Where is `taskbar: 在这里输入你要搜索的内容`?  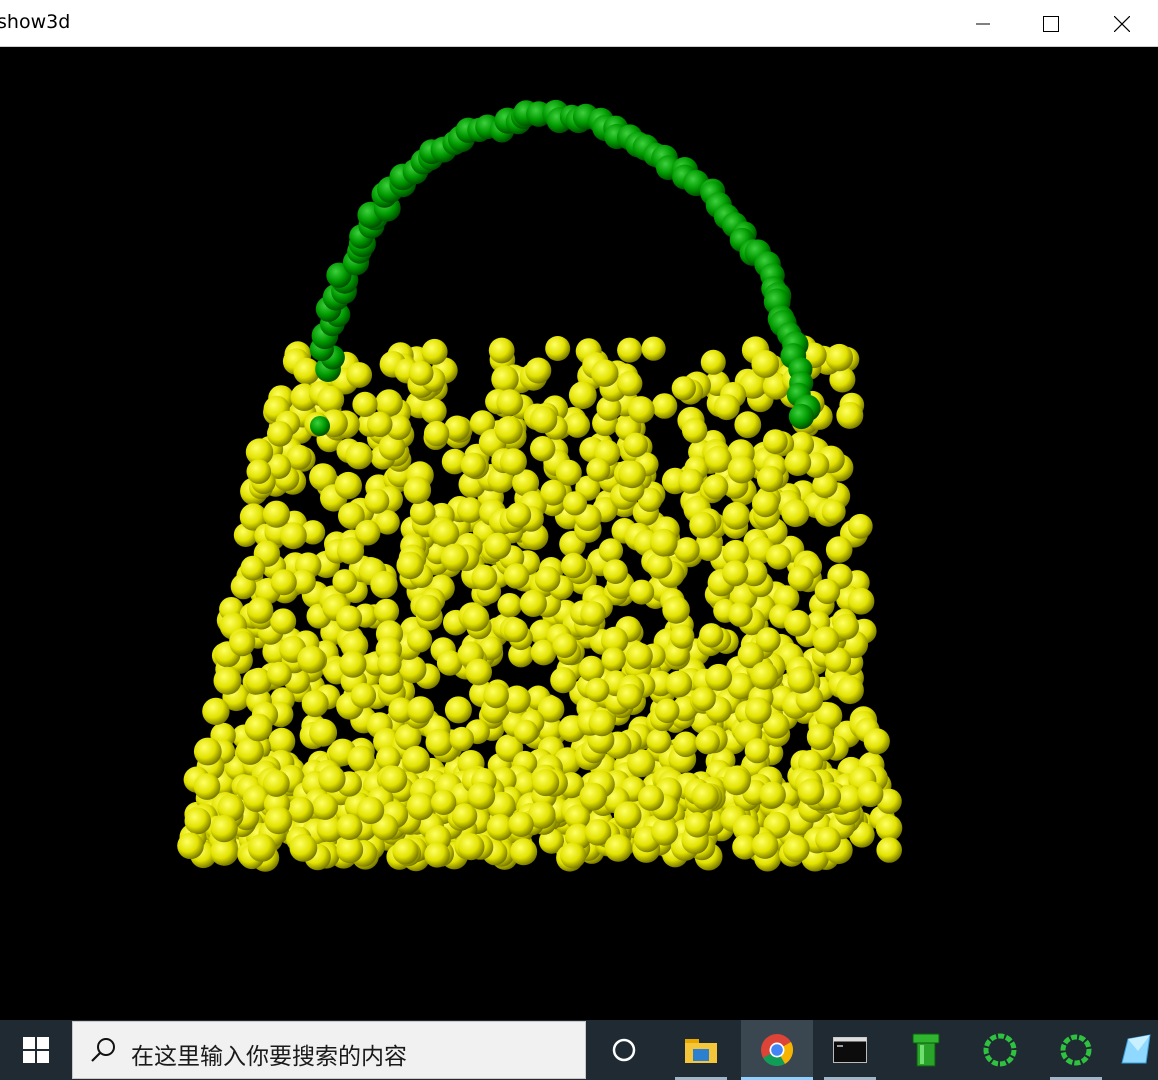
taskbar: 在这里输入你要搜索的内容 is located at coordinates (579, 1050).